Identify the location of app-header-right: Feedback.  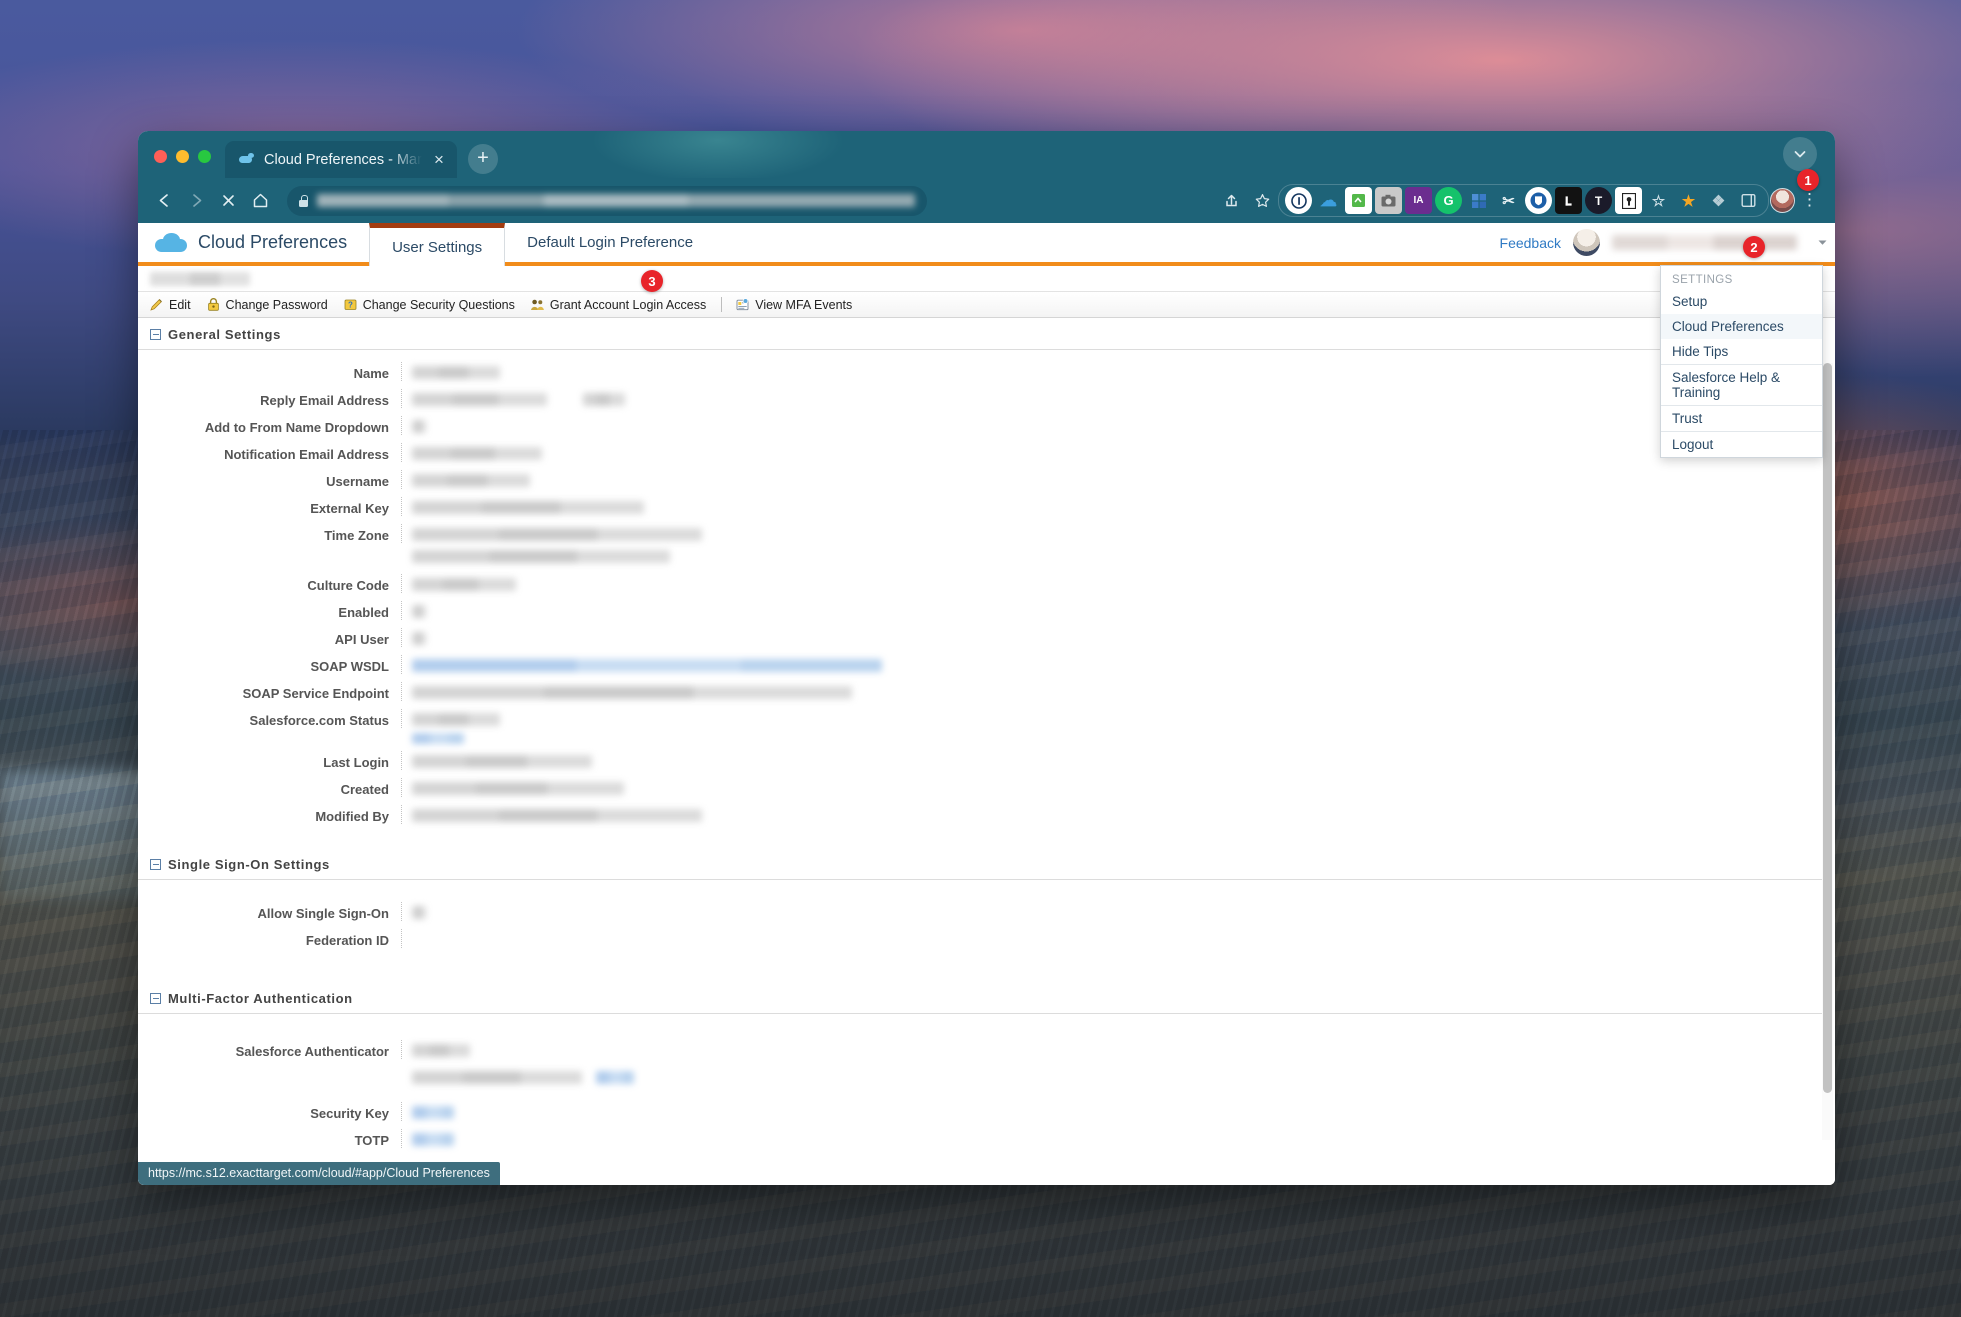
(1667, 242).